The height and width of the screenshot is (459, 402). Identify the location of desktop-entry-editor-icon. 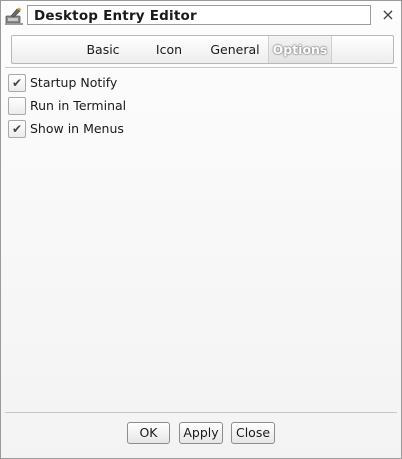
(15, 17).